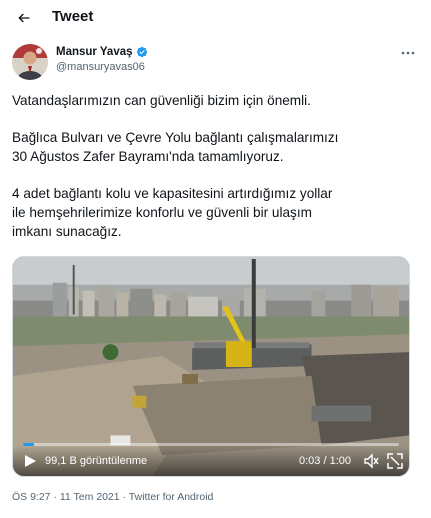 This screenshot has height=518, width=431. What do you see at coordinates (94, 52) in the screenshot?
I see `display-name: Mansur Yavaş` at bounding box center [94, 52].